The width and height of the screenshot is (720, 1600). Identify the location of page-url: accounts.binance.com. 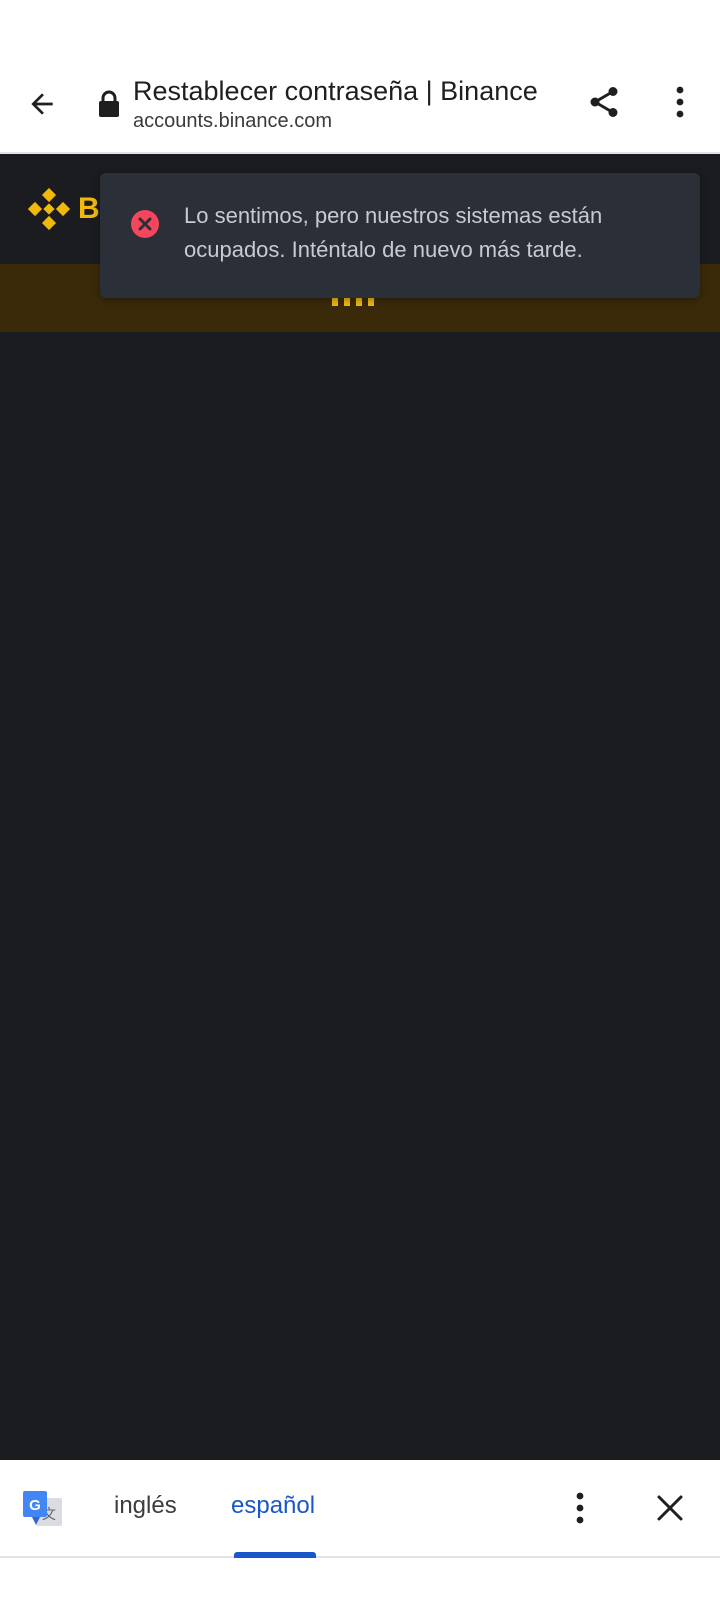
(233, 121).